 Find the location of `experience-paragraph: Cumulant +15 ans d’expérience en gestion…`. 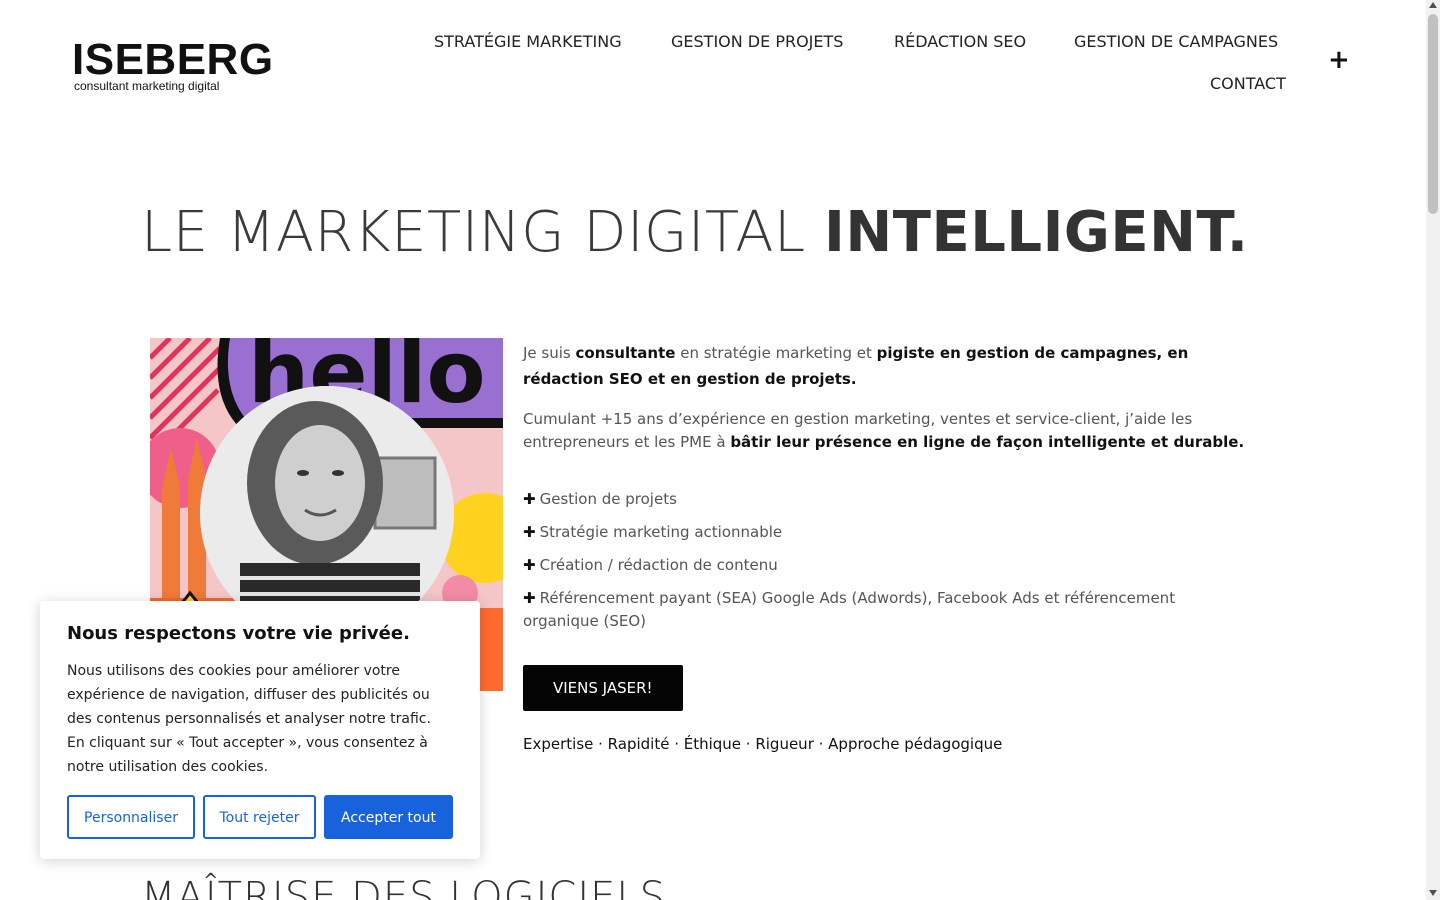

experience-paragraph: Cumulant +15 ans d’expérience en gestion… is located at coordinates (885, 431).